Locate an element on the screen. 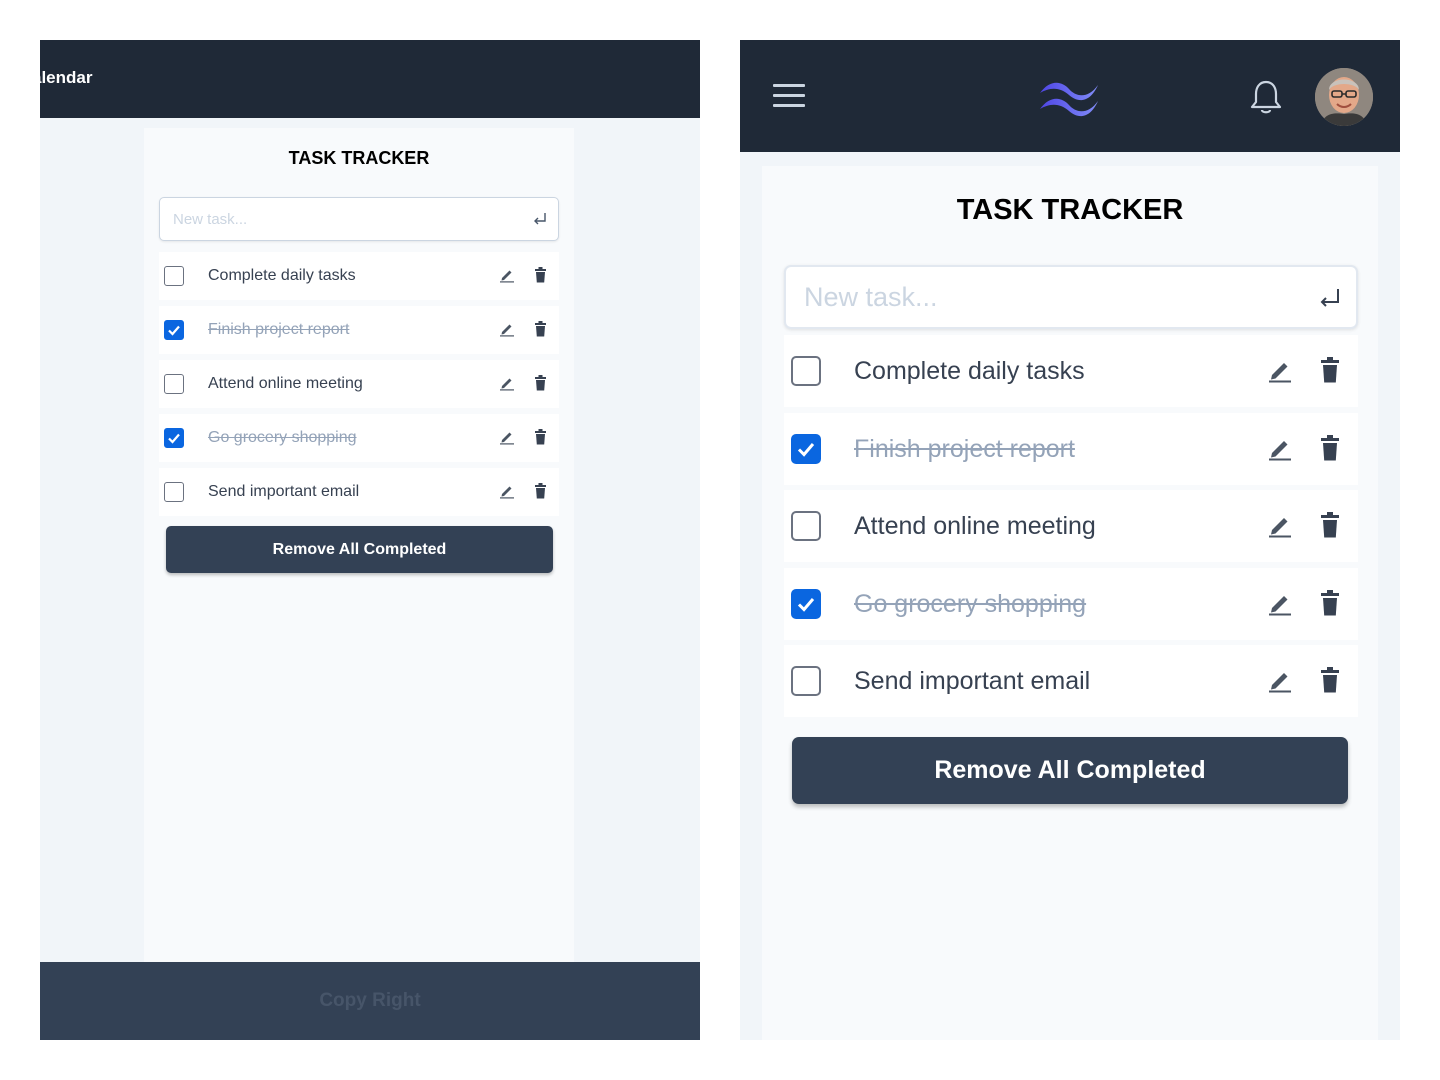 Image resolution: width=1440 pixels, height=1080 pixels. avatar-portrait is located at coordinates (1344, 97).